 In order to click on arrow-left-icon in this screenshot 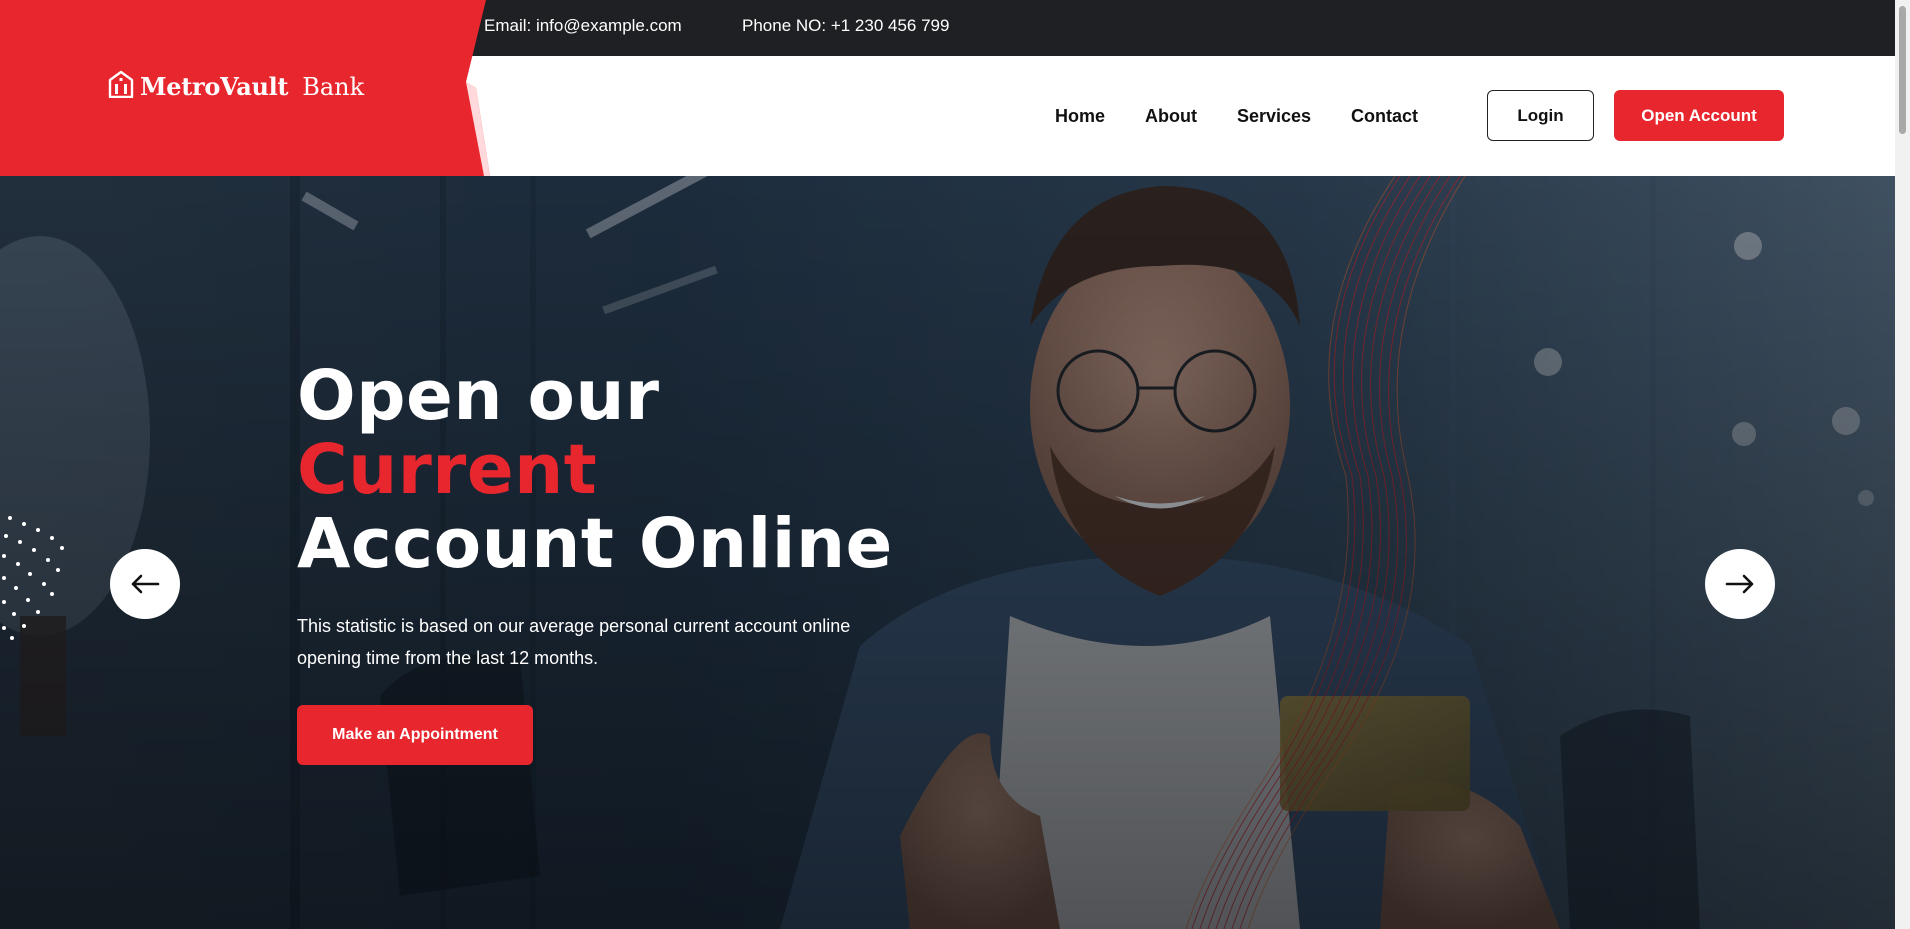, I will do `click(145, 584)`.